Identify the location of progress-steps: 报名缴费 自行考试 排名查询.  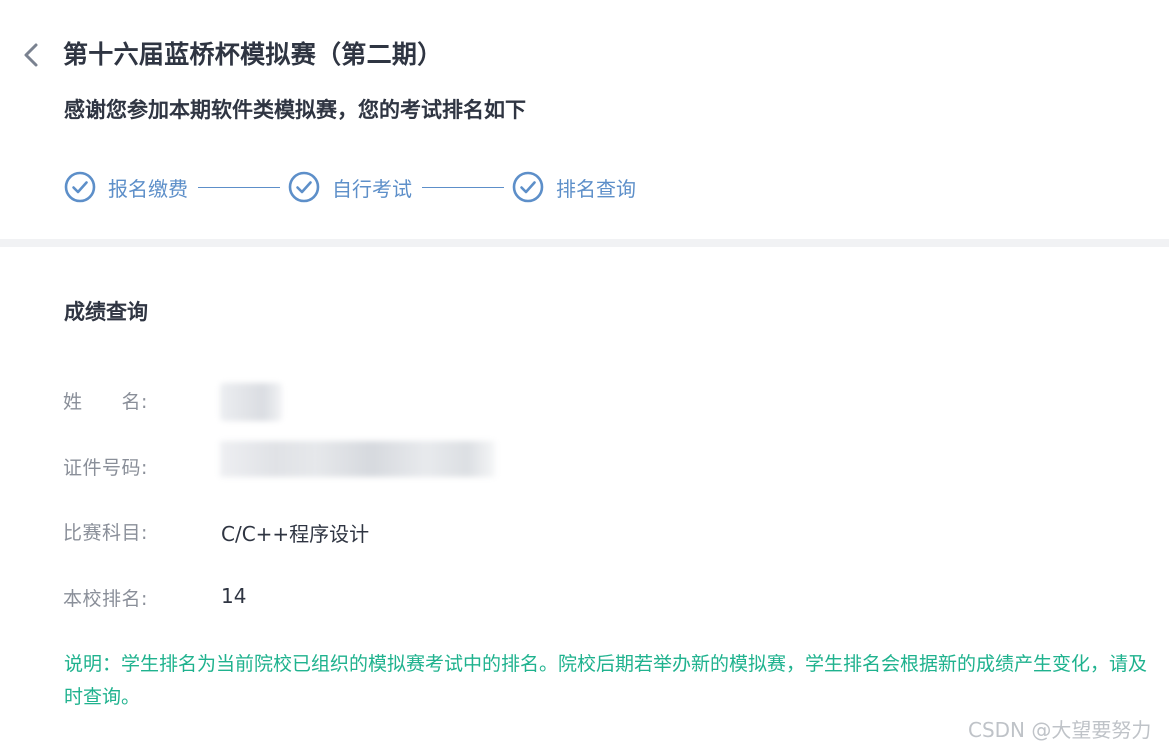
(350, 187).